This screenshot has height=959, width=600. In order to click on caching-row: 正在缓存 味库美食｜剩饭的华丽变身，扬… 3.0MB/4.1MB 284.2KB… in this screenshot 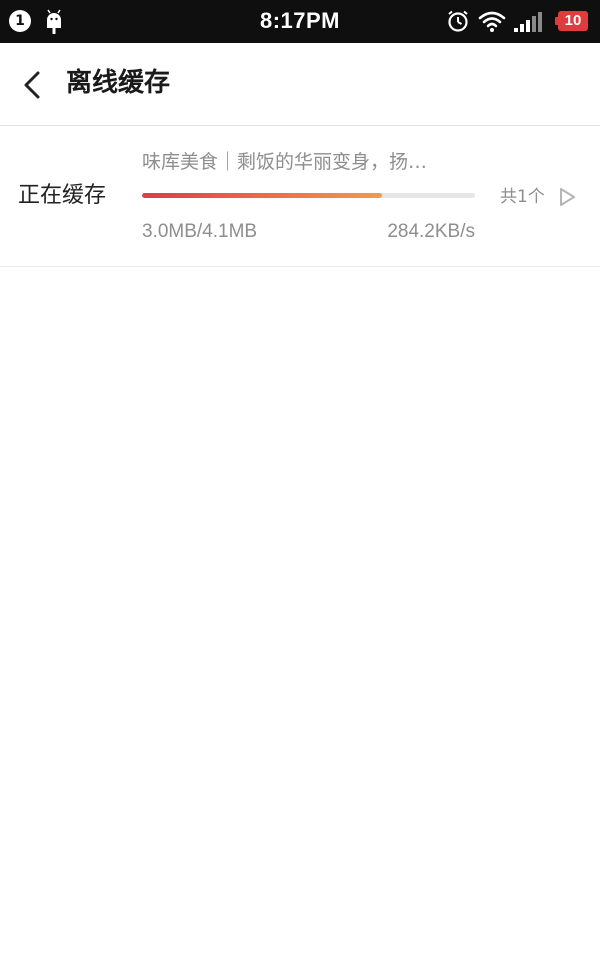, I will do `click(300, 196)`.